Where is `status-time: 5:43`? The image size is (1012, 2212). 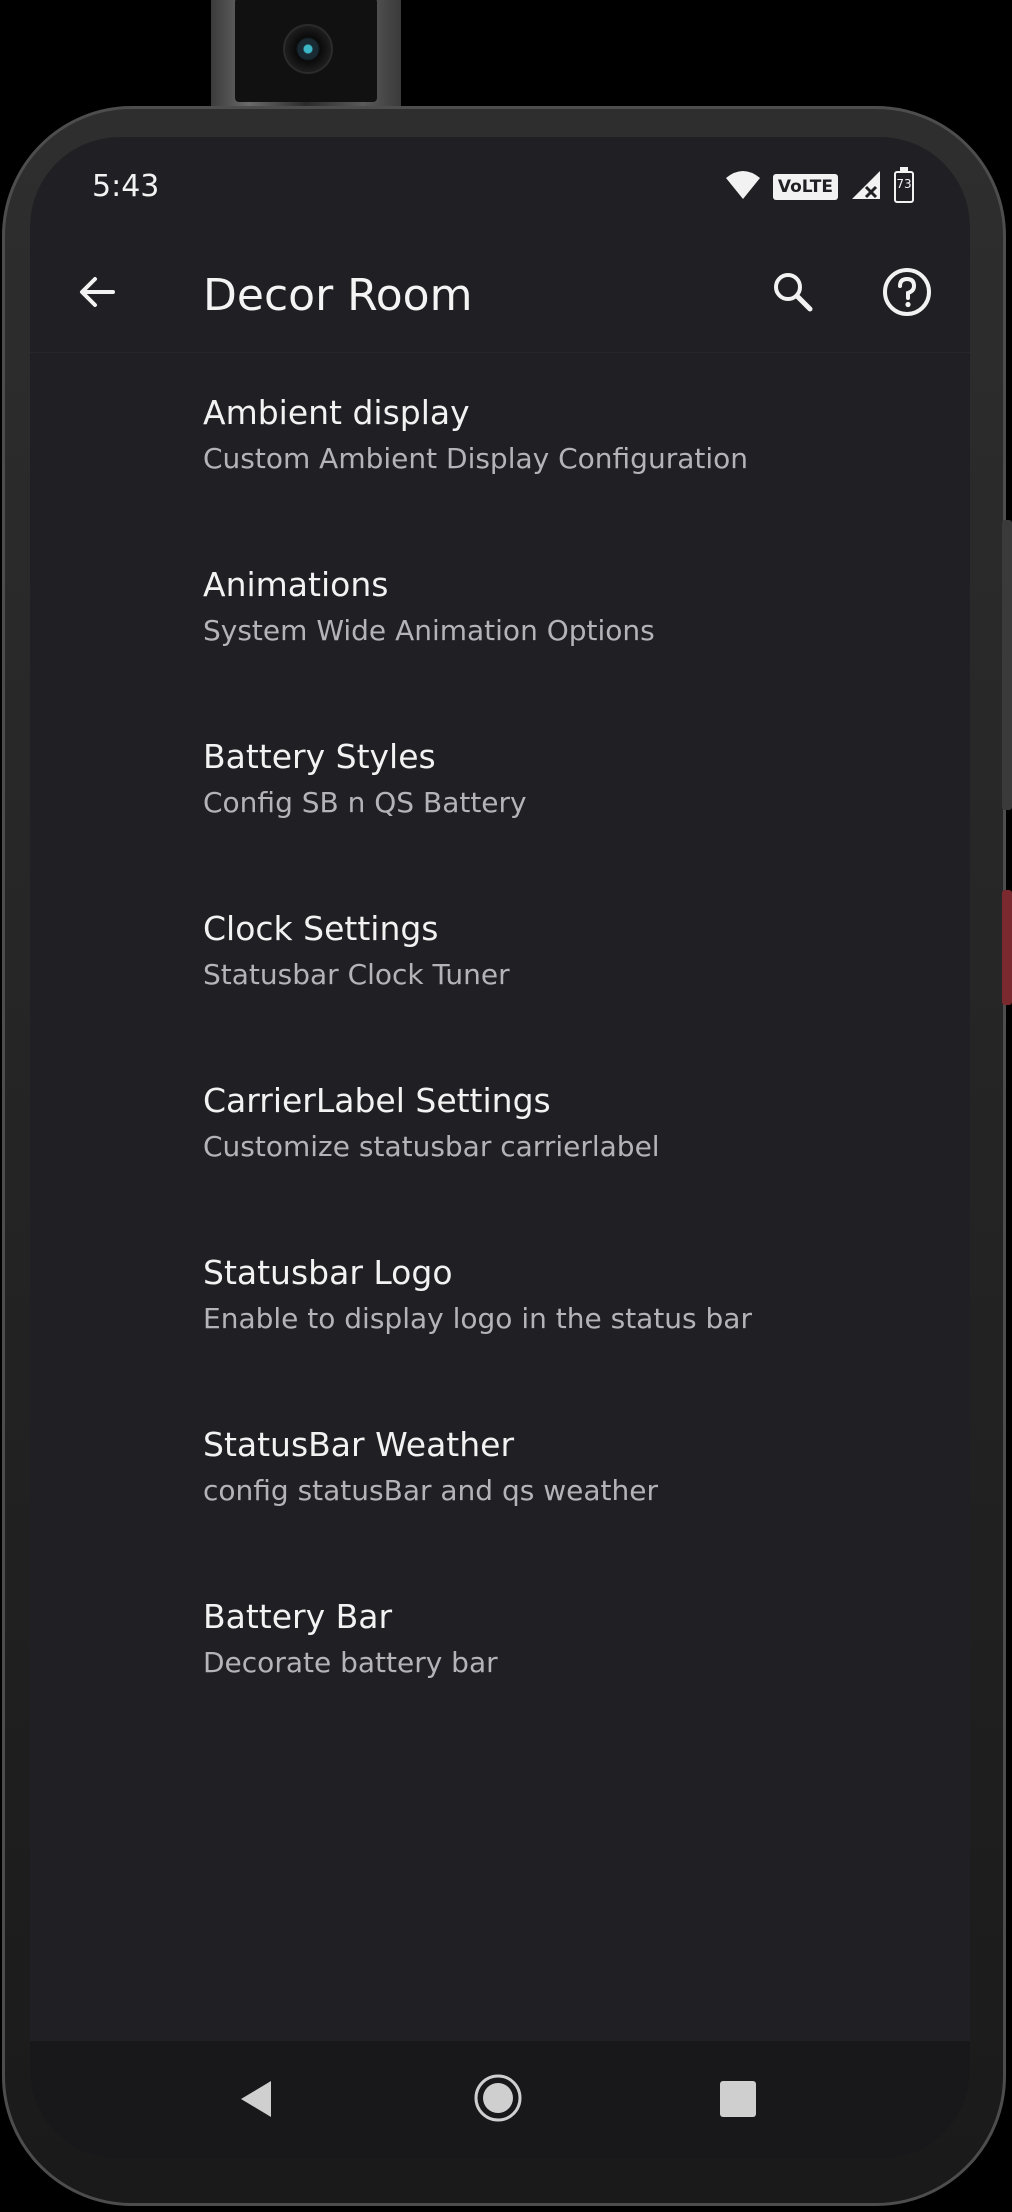
status-time: 5:43 is located at coordinates (126, 186).